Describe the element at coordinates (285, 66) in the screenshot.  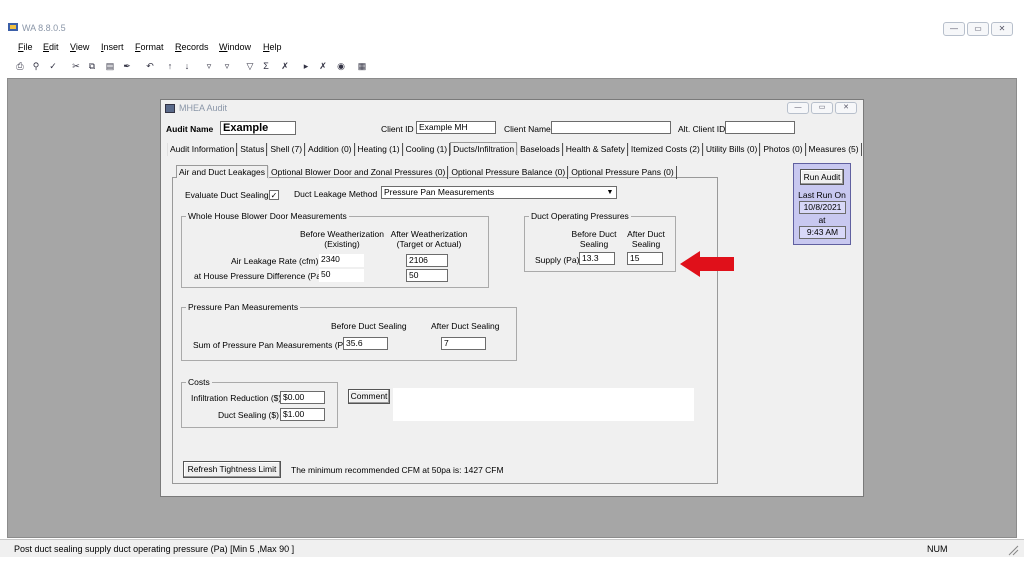
I see `delete-record-icon: ✗` at that location.